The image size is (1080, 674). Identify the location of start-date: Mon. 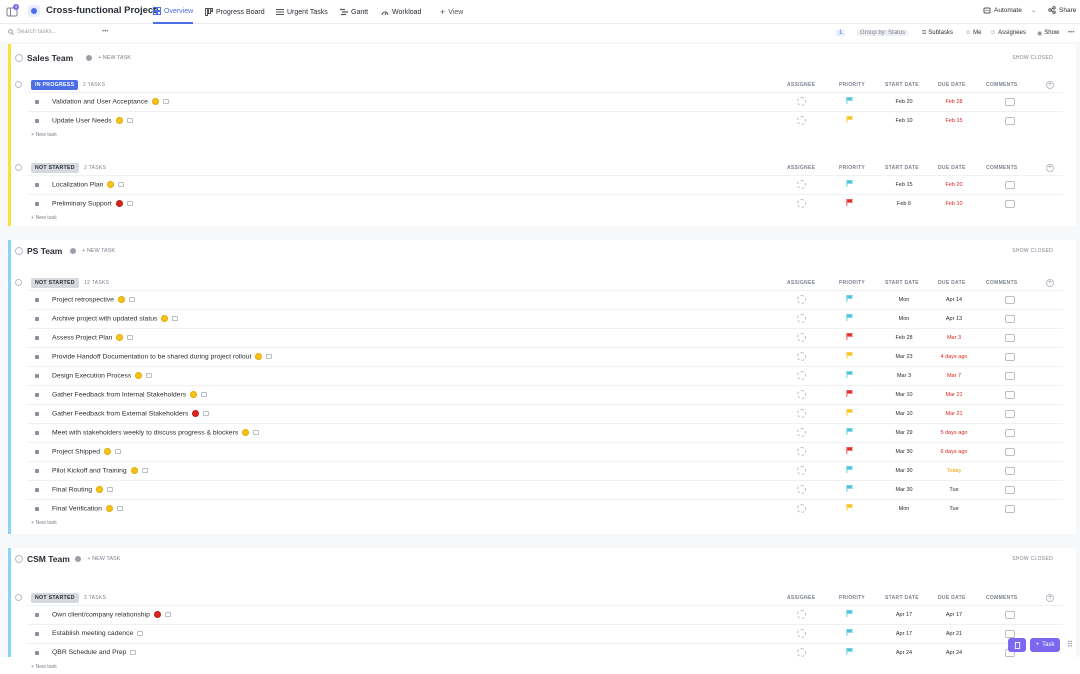
(904, 319).